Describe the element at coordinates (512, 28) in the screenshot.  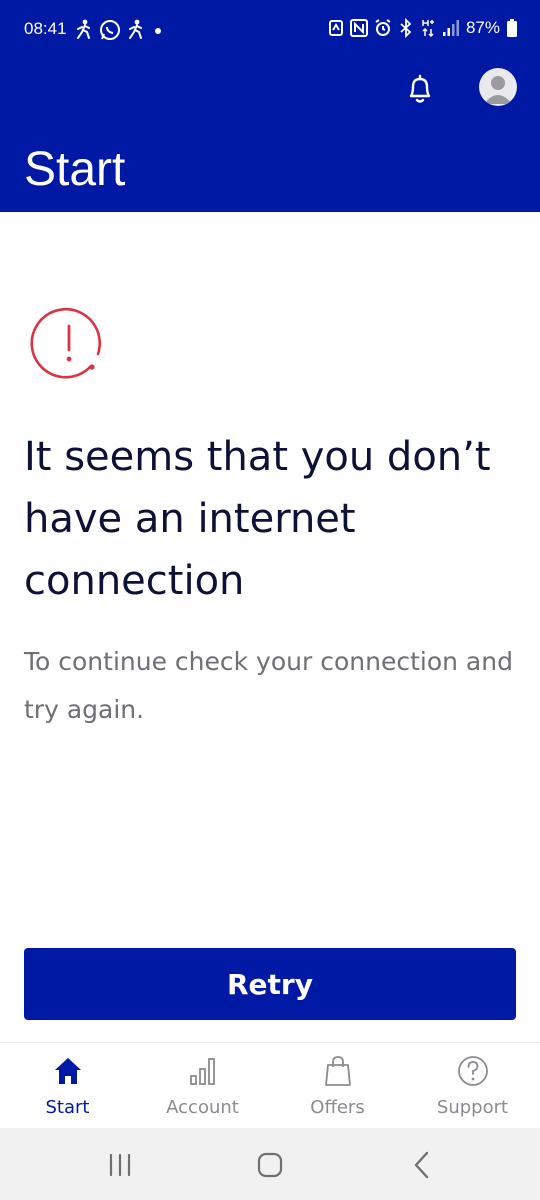
I see `battery-icon` at that location.